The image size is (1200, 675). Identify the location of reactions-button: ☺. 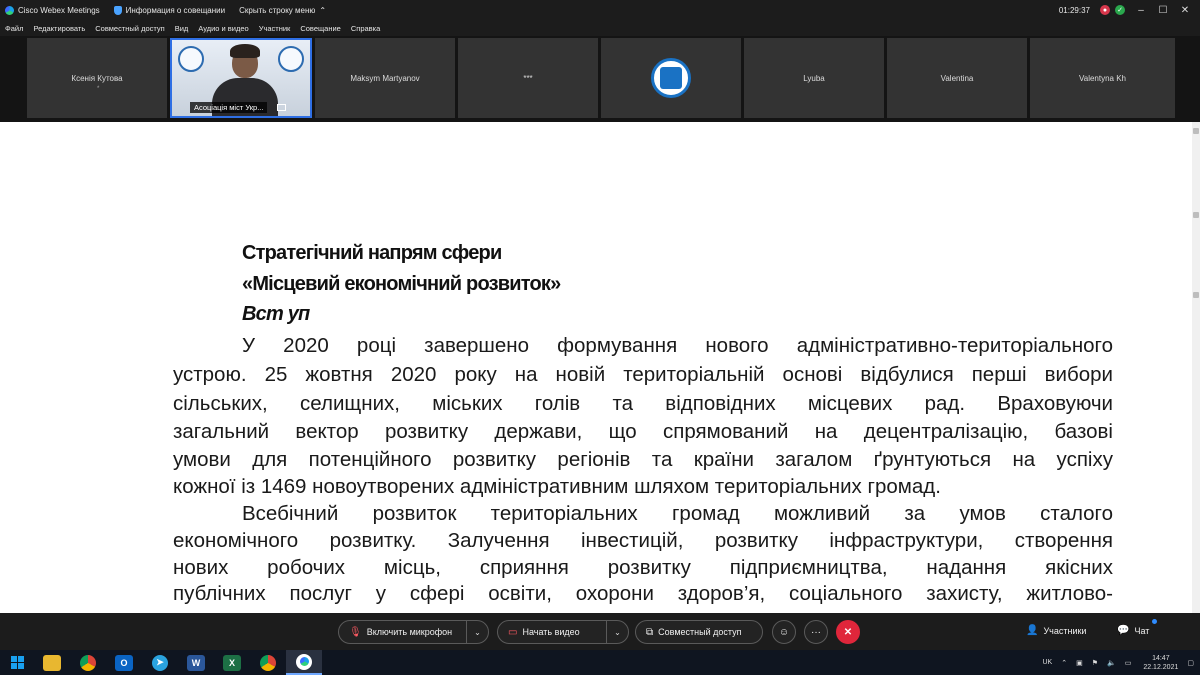
(784, 632).